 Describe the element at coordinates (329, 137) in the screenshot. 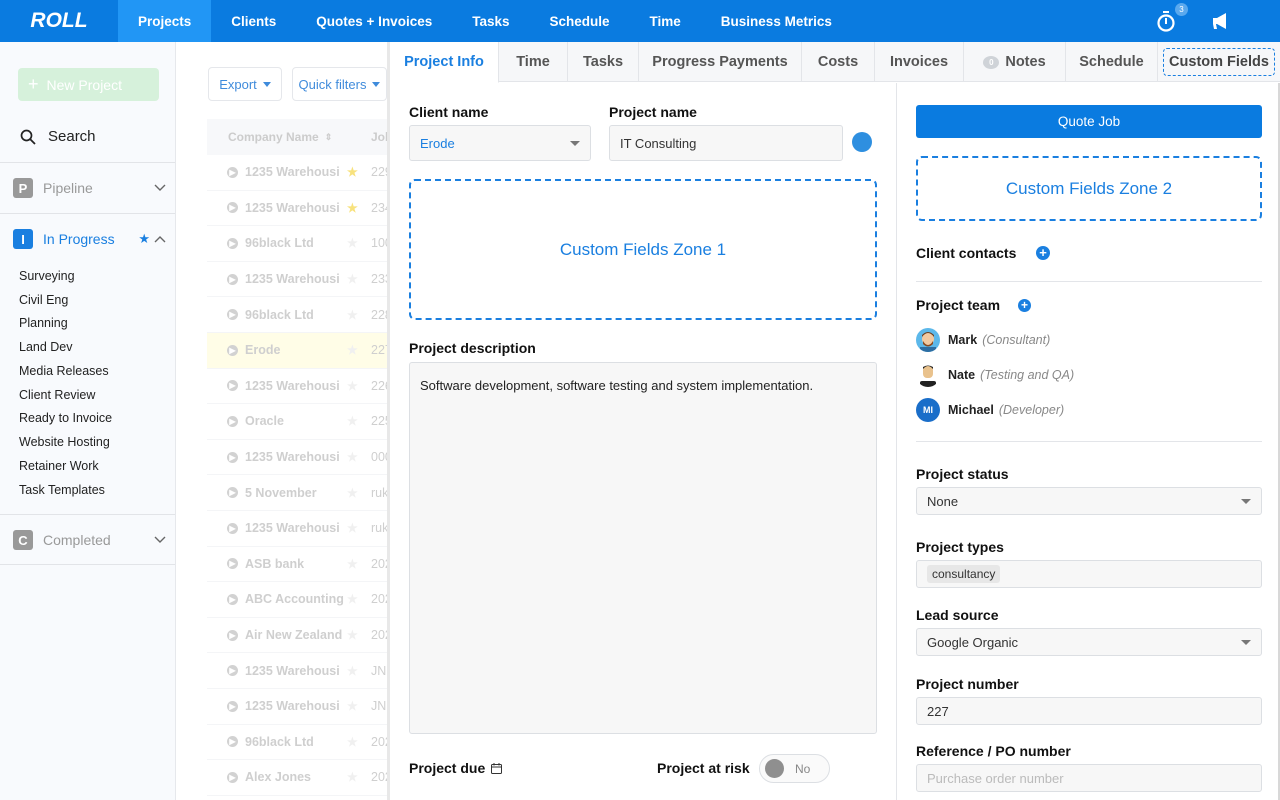

I see `sort-icon: ⇕` at that location.